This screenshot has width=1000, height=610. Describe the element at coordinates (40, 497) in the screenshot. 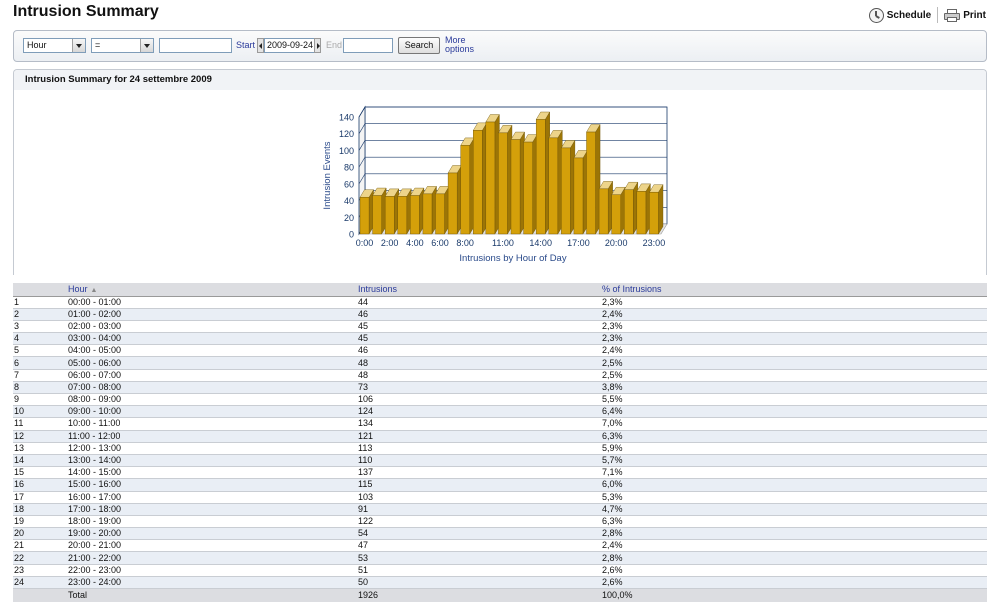

I see `row-number: 17` at that location.